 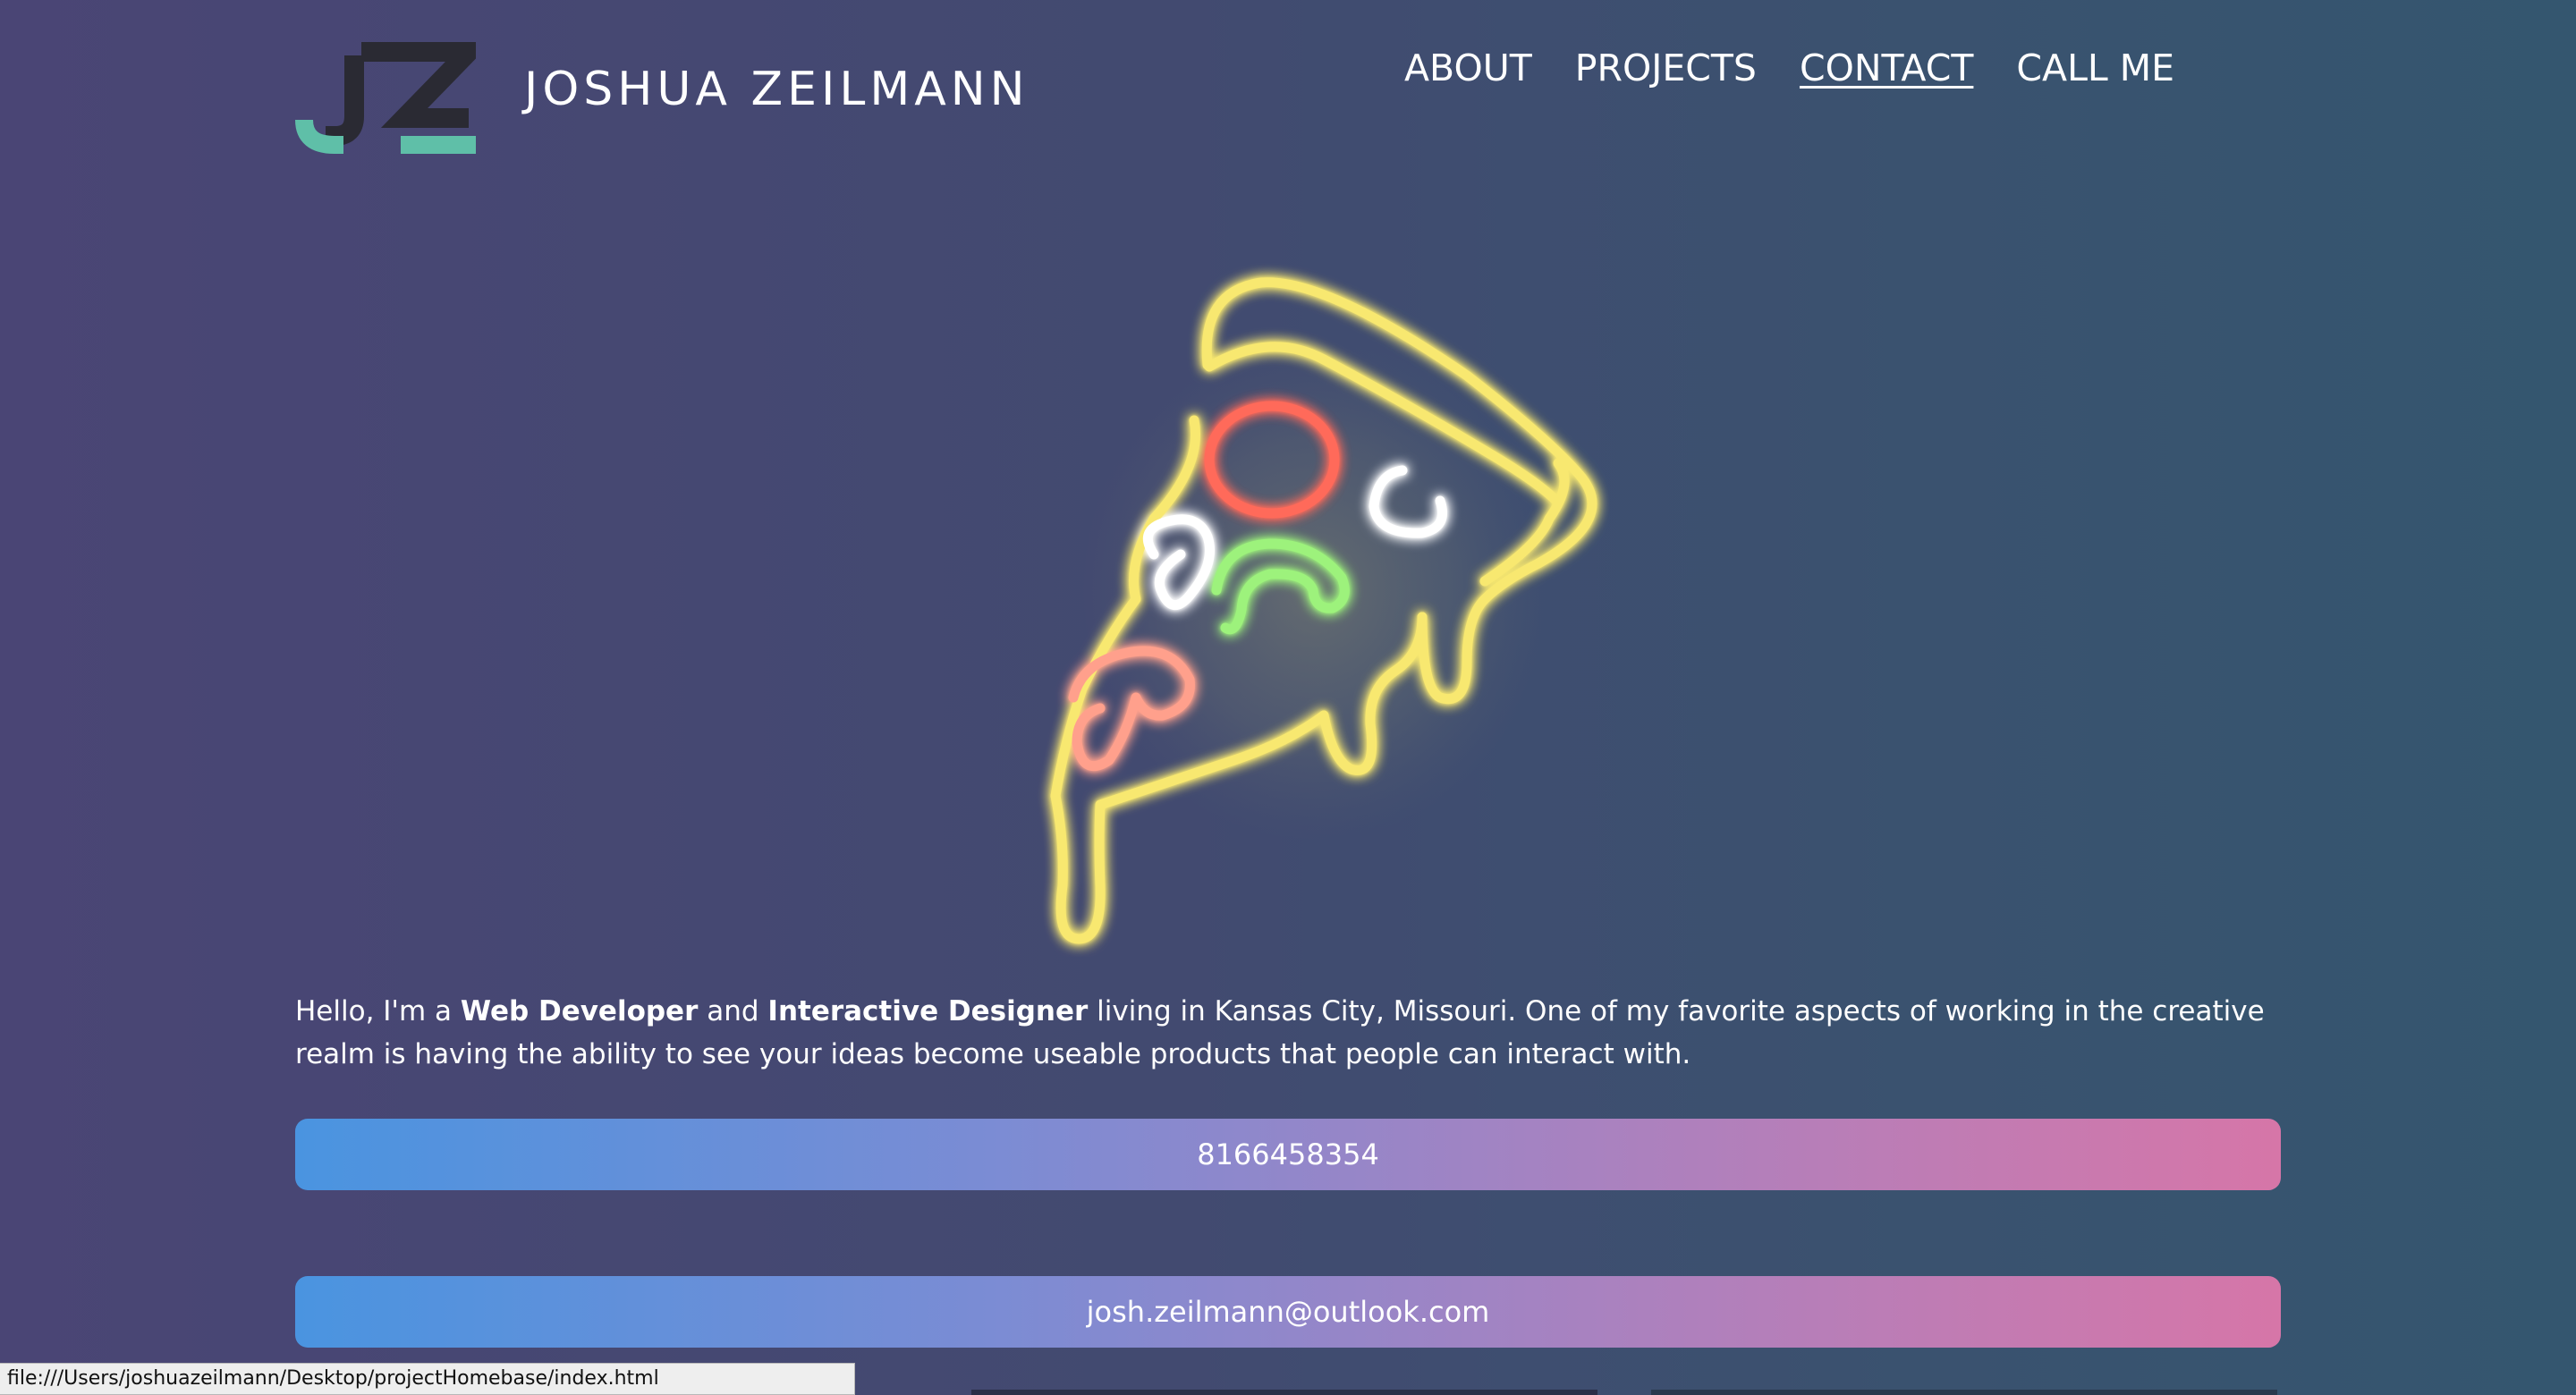 I want to click on site-name: JOSHUA ZEILMANN, so click(x=777, y=89).